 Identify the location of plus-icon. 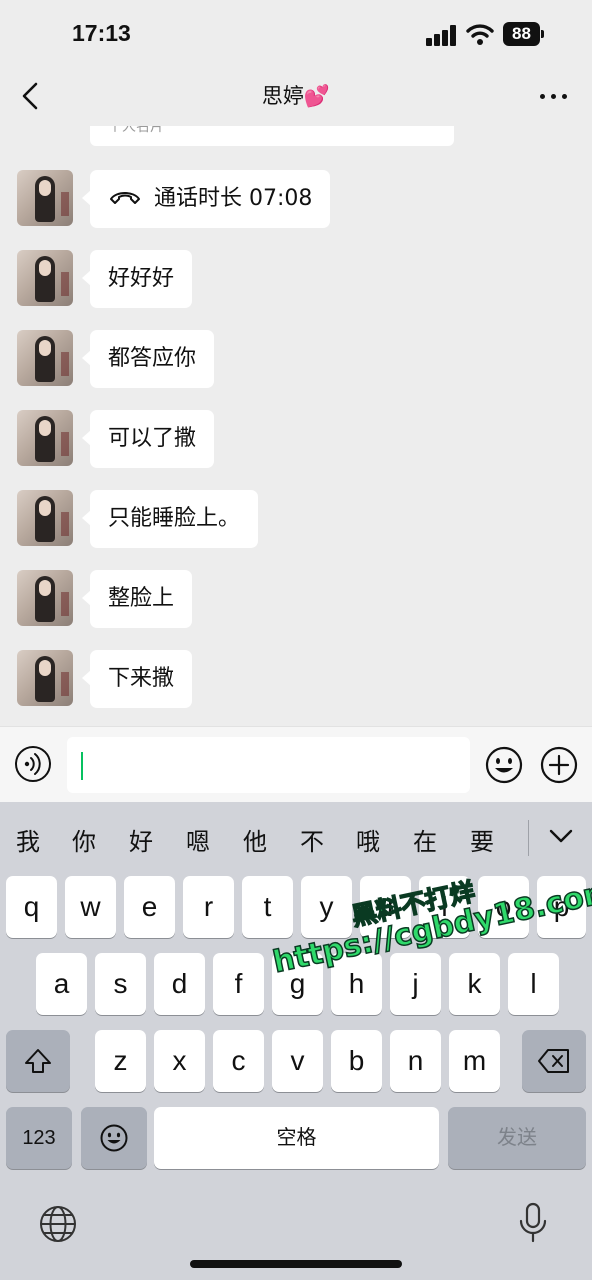
(559, 765).